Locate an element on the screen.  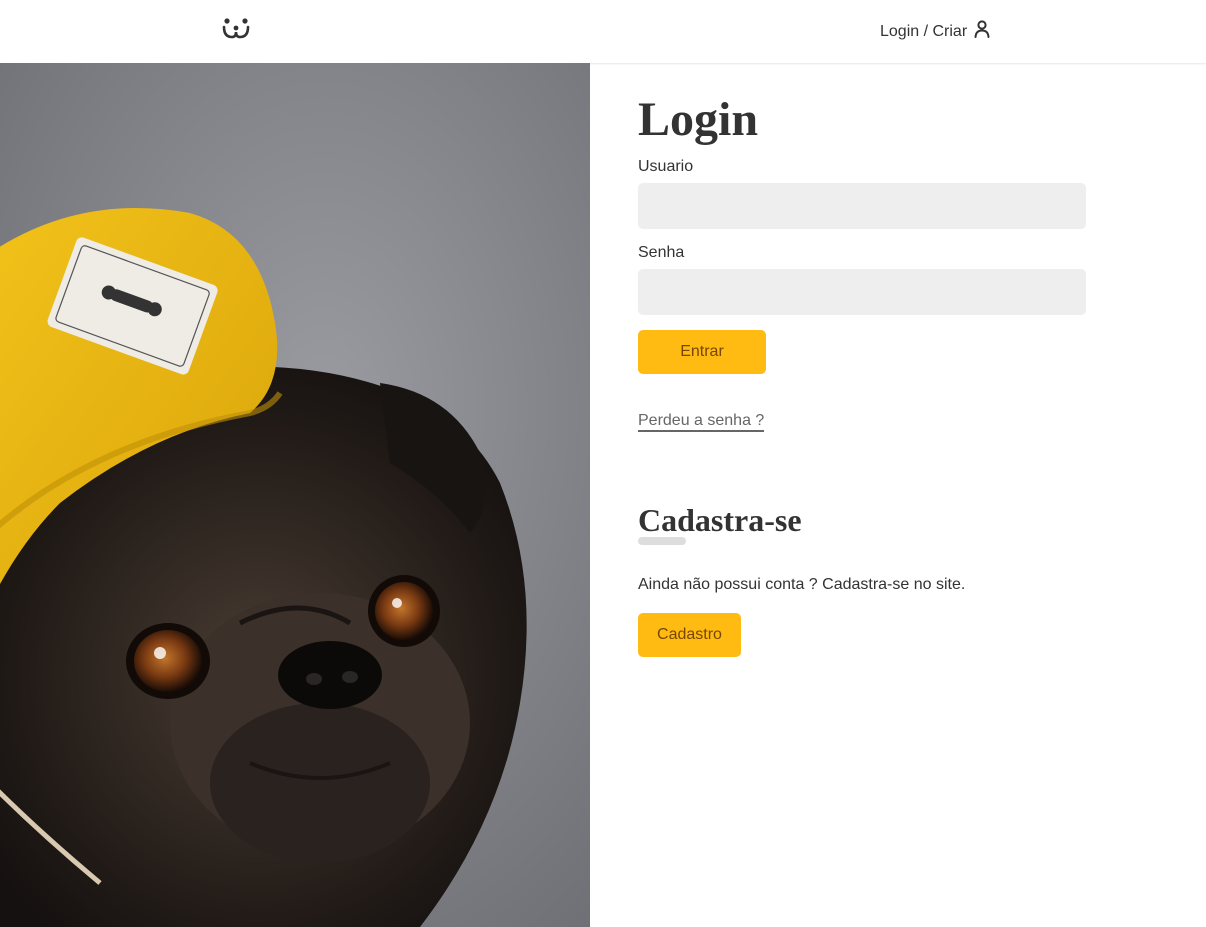
lost-password-link: Perdeu a senha ? is located at coordinates (701, 422).